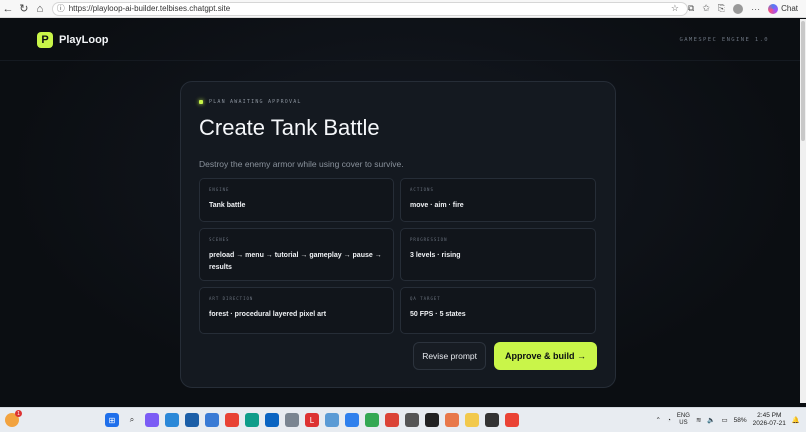  Describe the element at coordinates (272, 420) in the screenshot. I see `mail-icon` at that location.